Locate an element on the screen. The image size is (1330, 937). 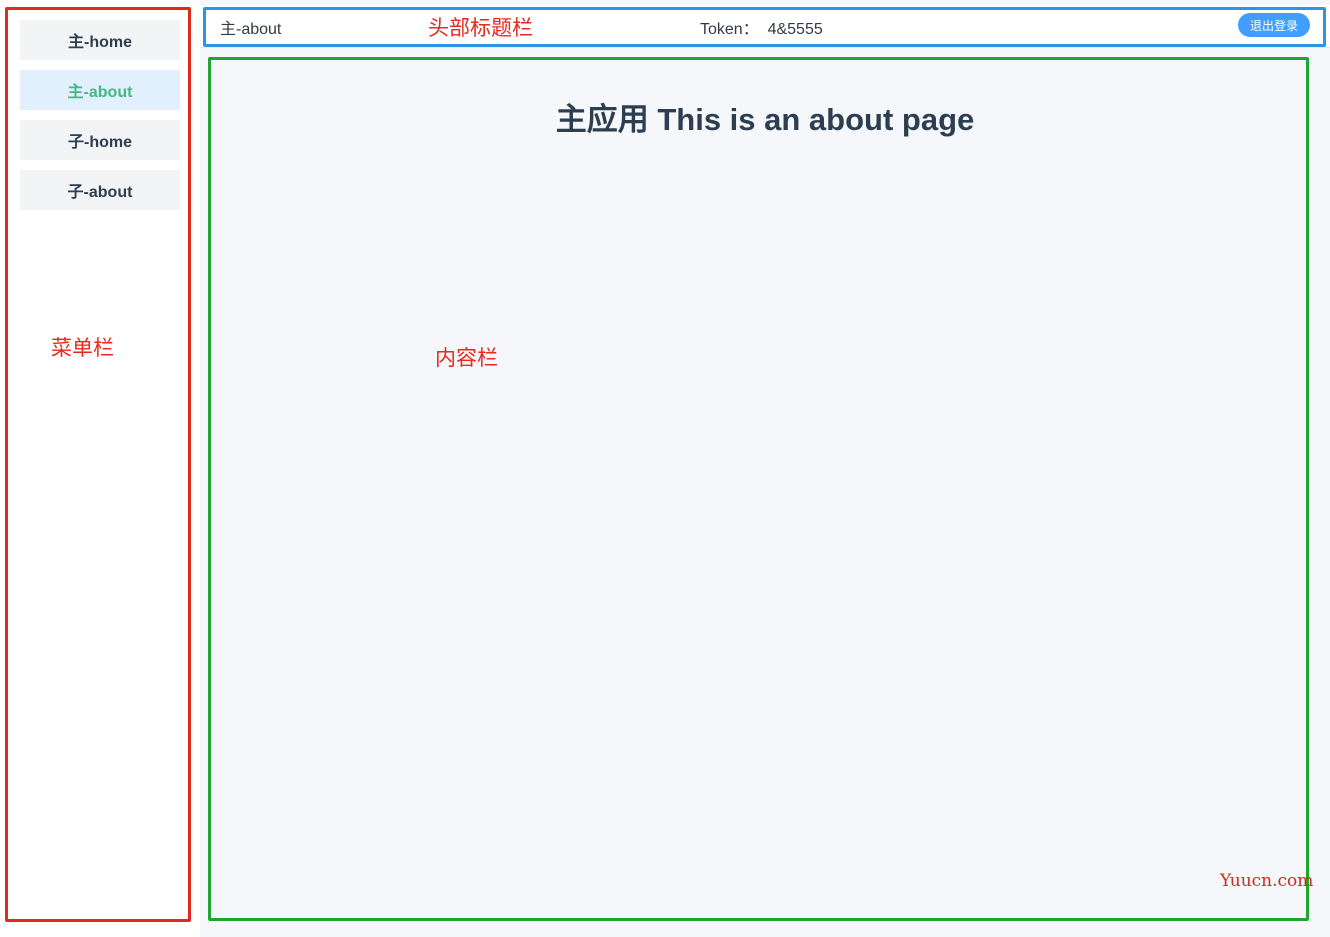
sidebar-item-label: 主-about is located at coordinates (100, 92).